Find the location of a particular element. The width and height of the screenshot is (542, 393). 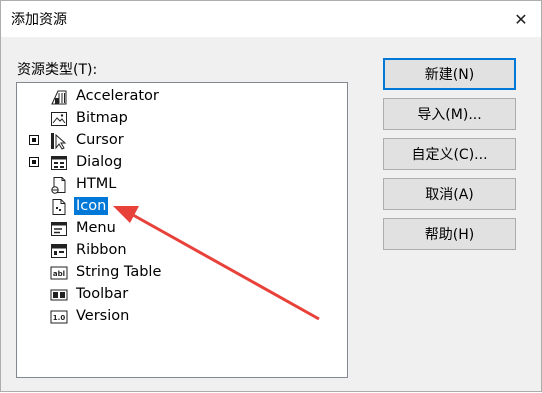

tree-item-label: Version is located at coordinates (103, 316).